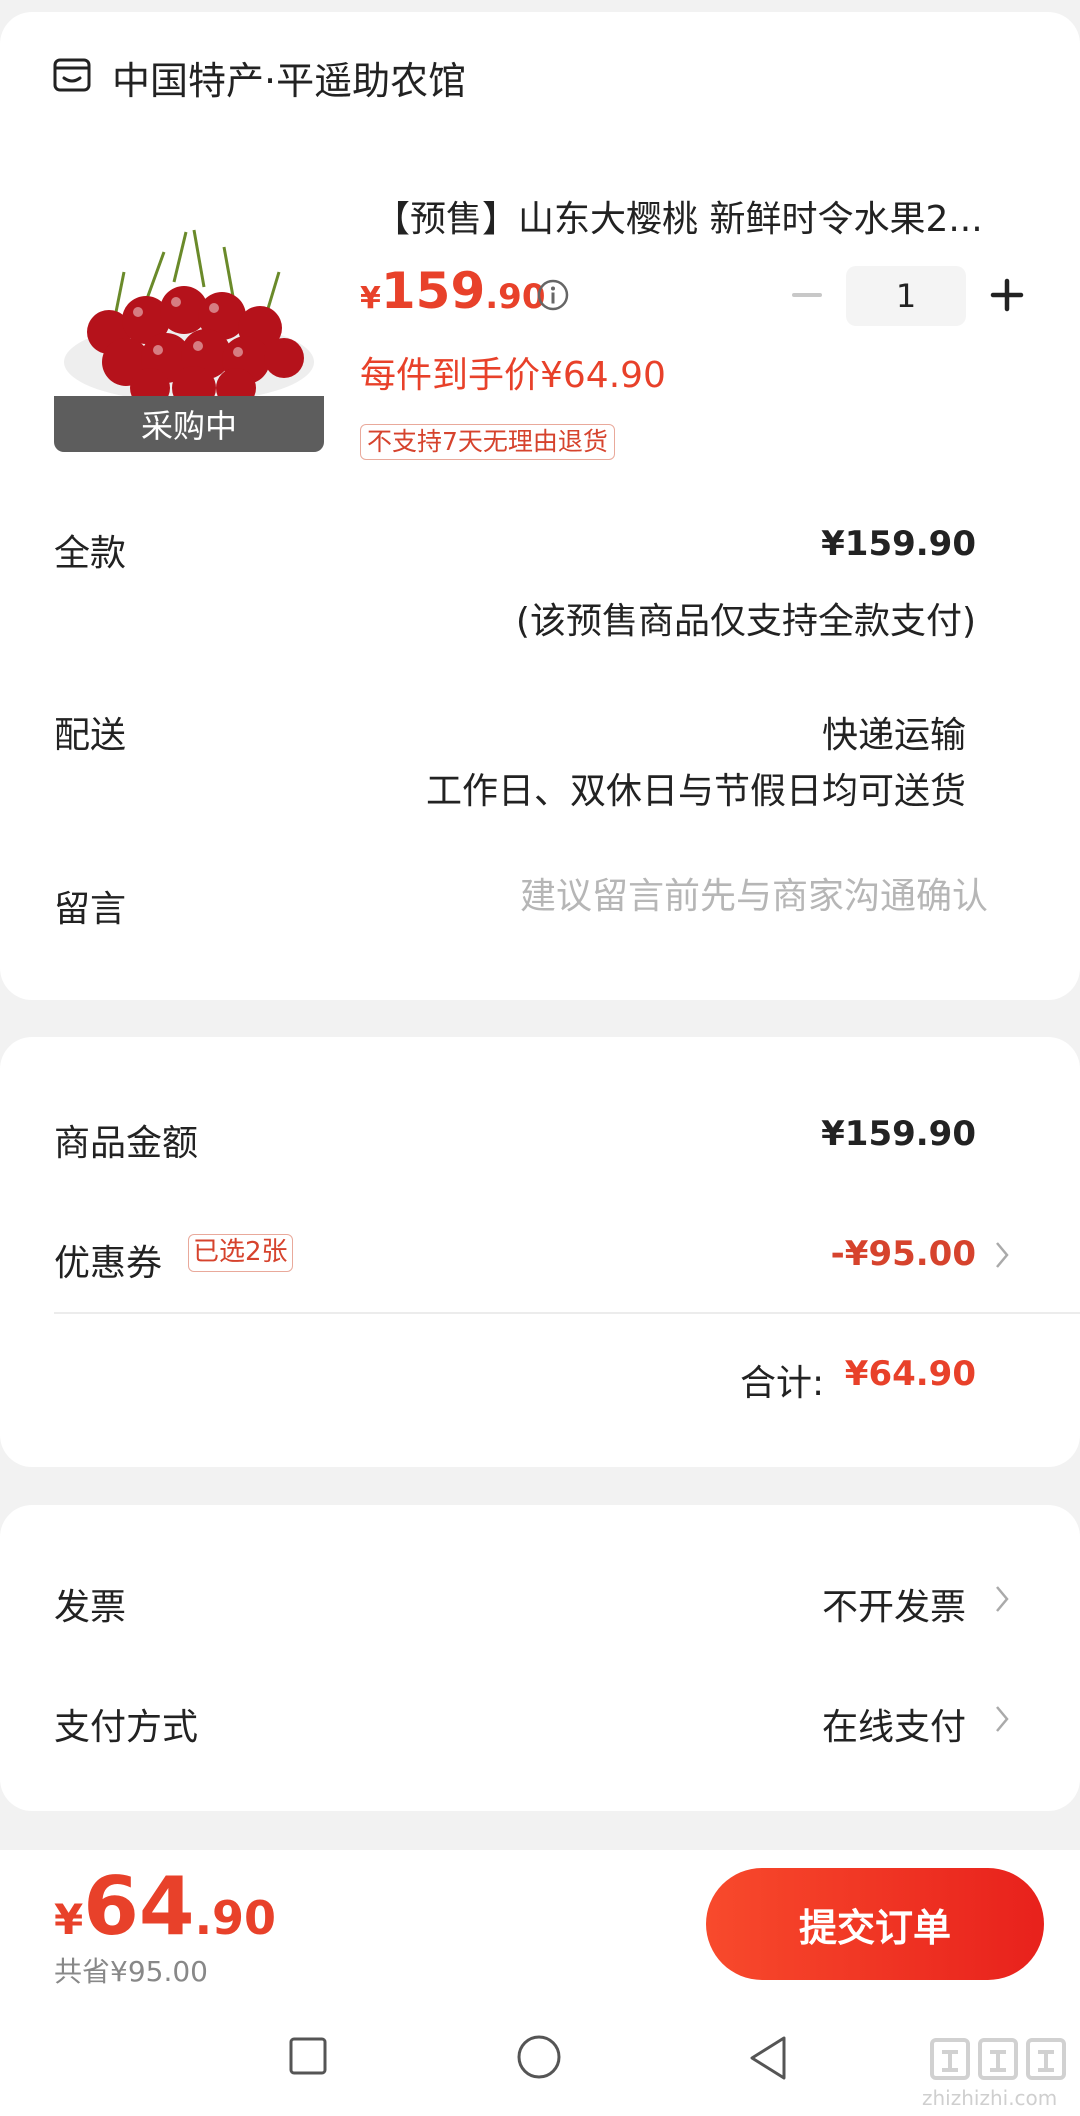 The height and width of the screenshot is (2116, 1080). I want to click on price-integer: 159, so click(433, 291).